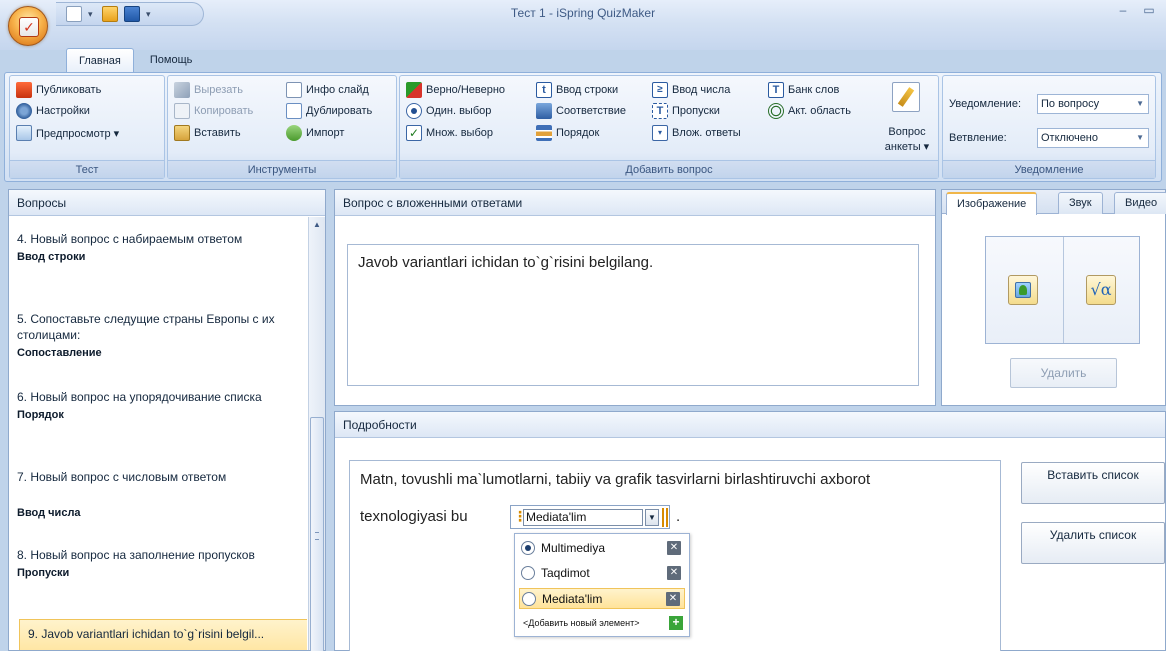 The image size is (1166, 651). What do you see at coordinates (317, 534) in the screenshot?
I see `scrollbar-thumb` at bounding box center [317, 534].